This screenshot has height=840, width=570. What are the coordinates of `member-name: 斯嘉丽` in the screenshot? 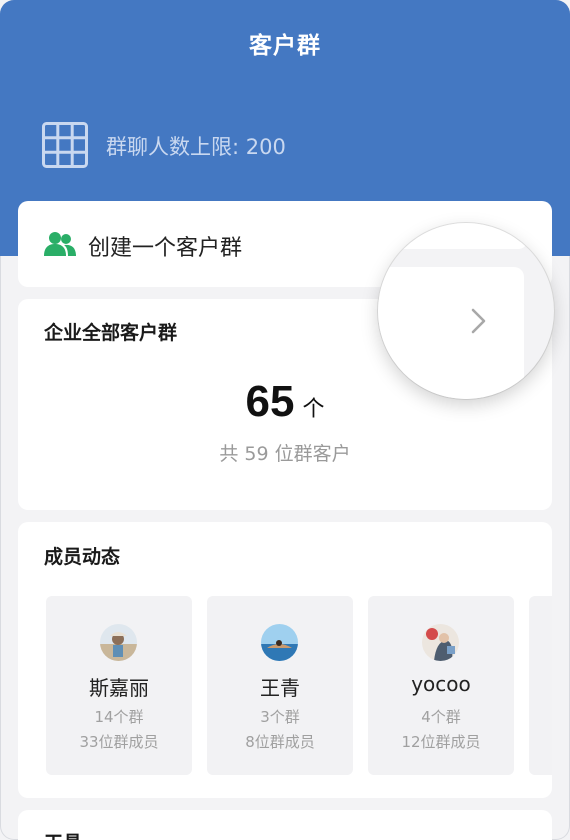 It's located at (119, 688).